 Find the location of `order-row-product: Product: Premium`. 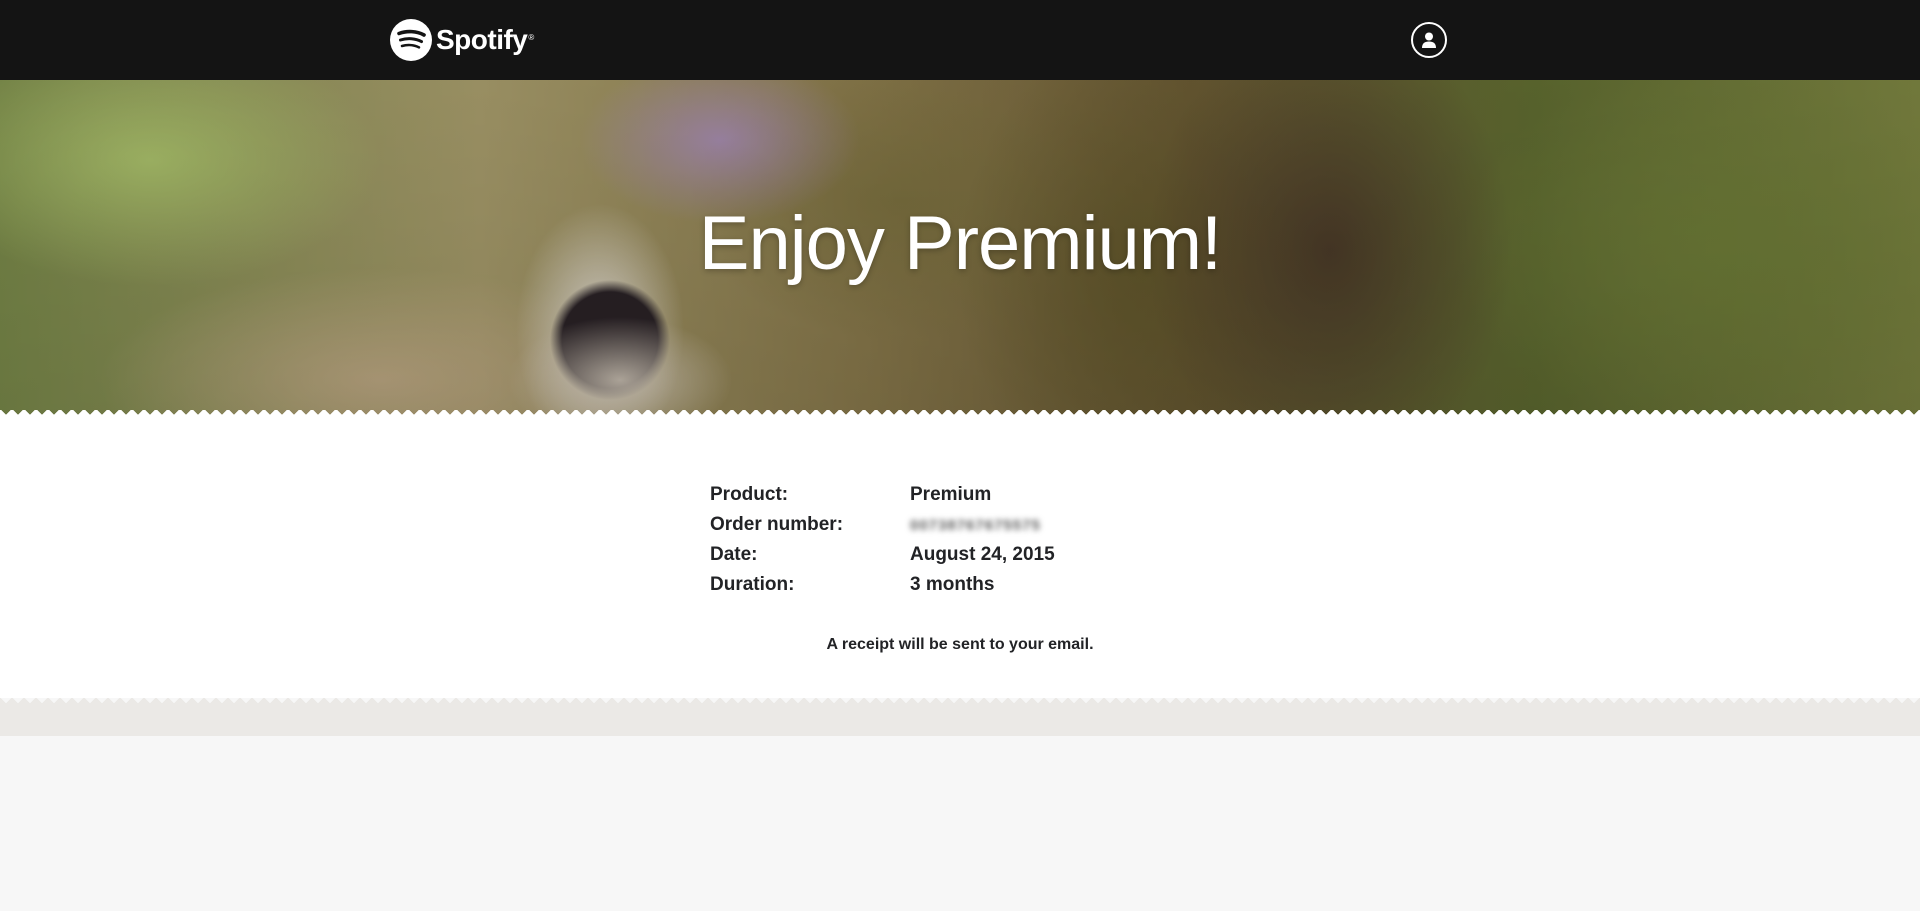

order-row-product: Product: Premium is located at coordinates (960, 495).